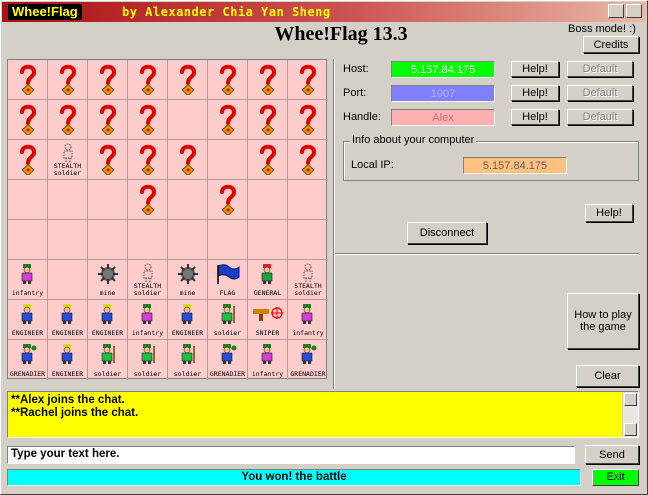  Describe the element at coordinates (603, 321) in the screenshot. I see `how-to-play-button: How to play the game` at that location.